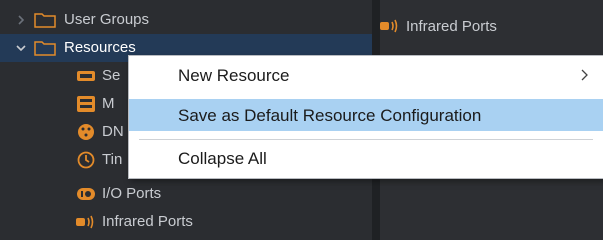 The width and height of the screenshot is (603, 240). What do you see at coordinates (147, 221) in the screenshot?
I see `tree-item-label: Infrared Ports` at bounding box center [147, 221].